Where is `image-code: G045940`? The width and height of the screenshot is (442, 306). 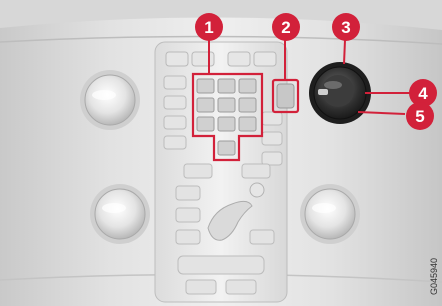 image-code: G045940 is located at coordinates (434, 276).